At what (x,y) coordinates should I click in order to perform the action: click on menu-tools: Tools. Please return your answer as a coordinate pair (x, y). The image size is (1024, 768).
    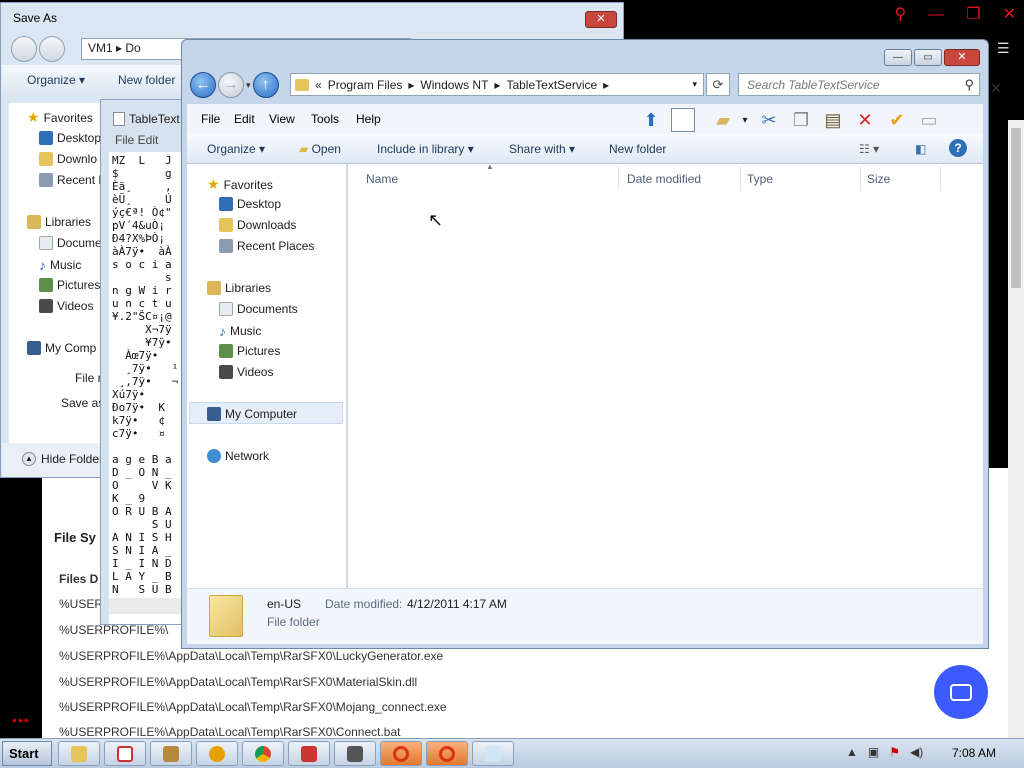
    Looking at the image, I should click on (325, 119).